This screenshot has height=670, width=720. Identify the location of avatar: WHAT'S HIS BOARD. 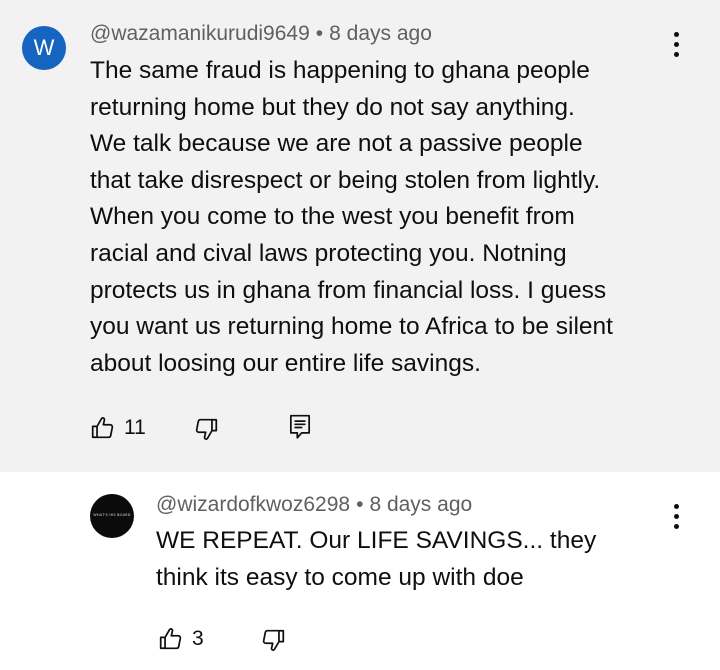
(112, 516).